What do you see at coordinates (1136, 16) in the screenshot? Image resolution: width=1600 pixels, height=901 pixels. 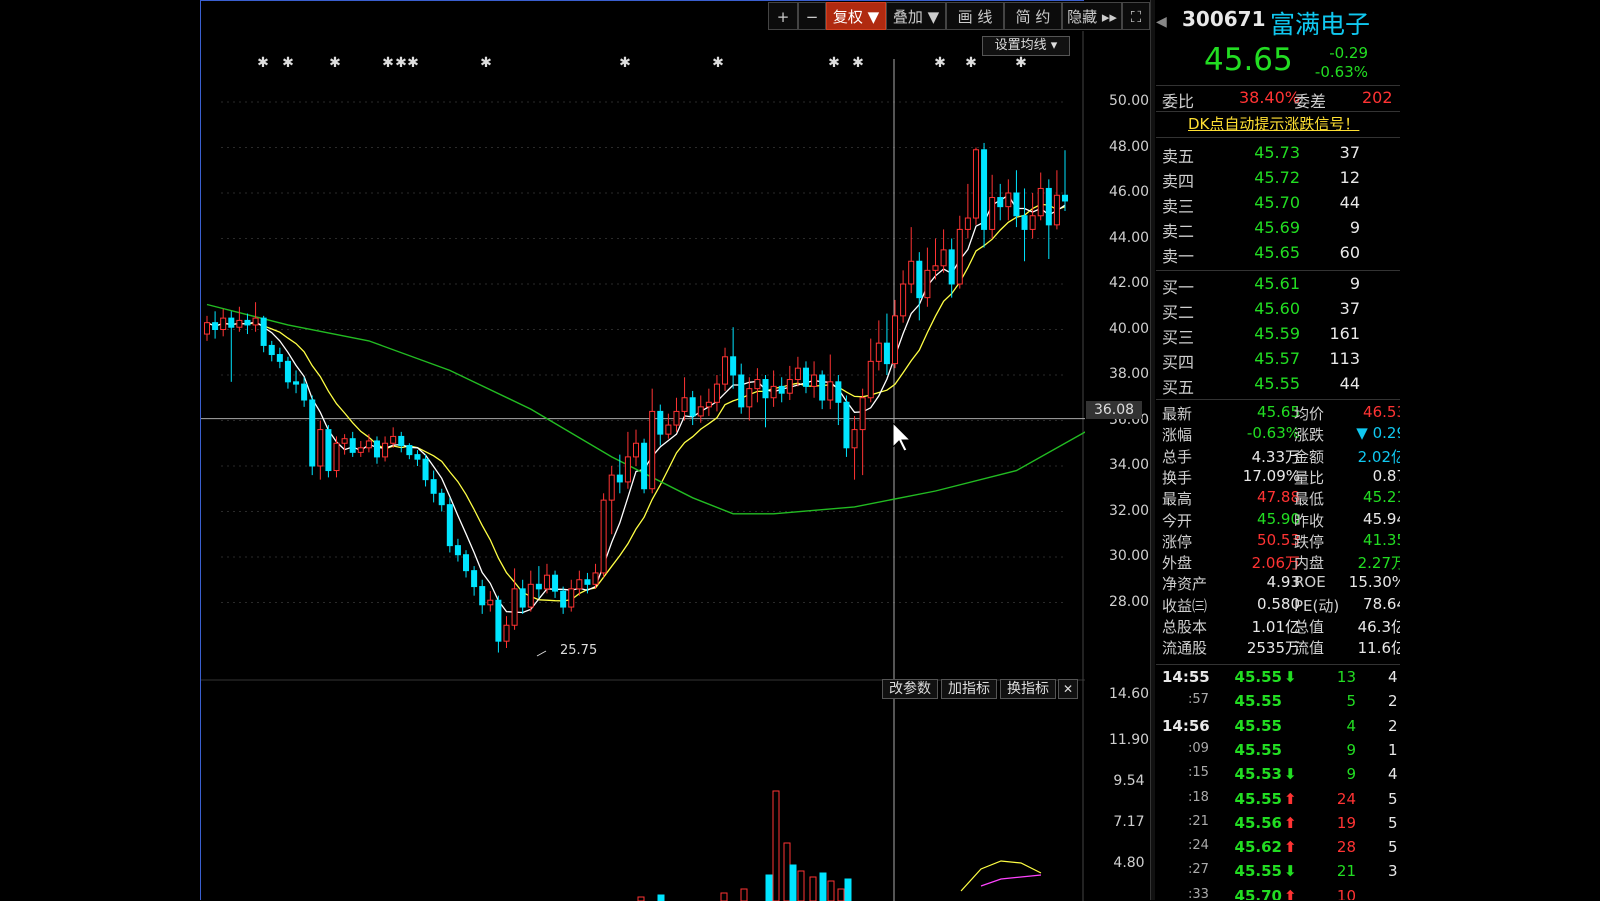 I see `fullscreen-icon: ⛶` at bounding box center [1136, 16].